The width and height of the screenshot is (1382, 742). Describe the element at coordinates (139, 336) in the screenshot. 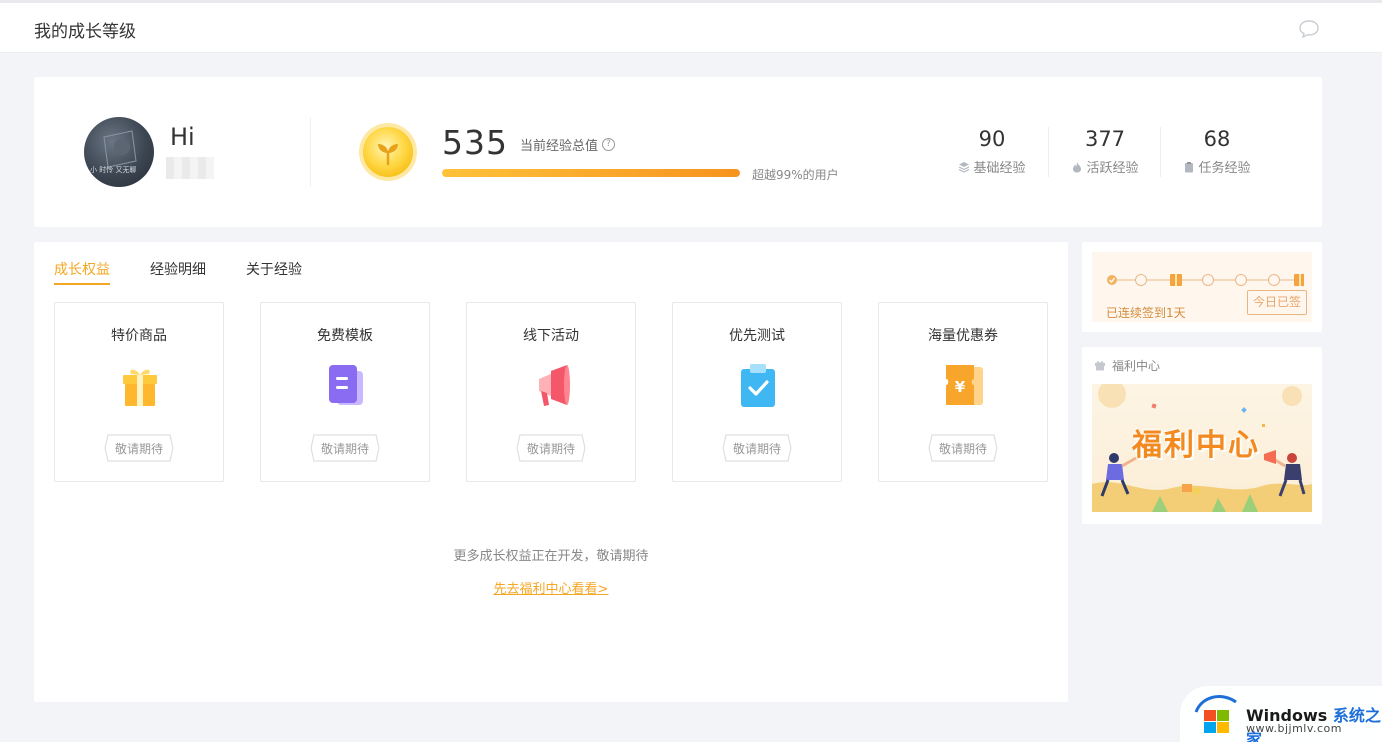

I see `benefit-title: 特价商品` at that location.